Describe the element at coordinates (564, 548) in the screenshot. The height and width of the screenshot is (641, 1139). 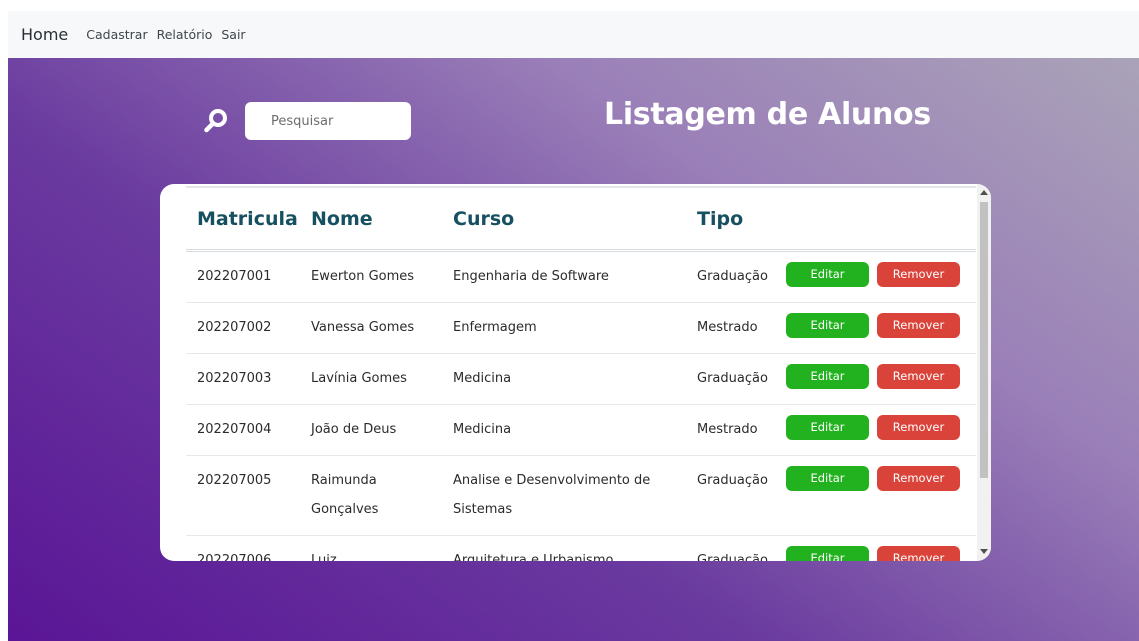
I see `cell-curso: Arquitetura e Urbanismo` at that location.